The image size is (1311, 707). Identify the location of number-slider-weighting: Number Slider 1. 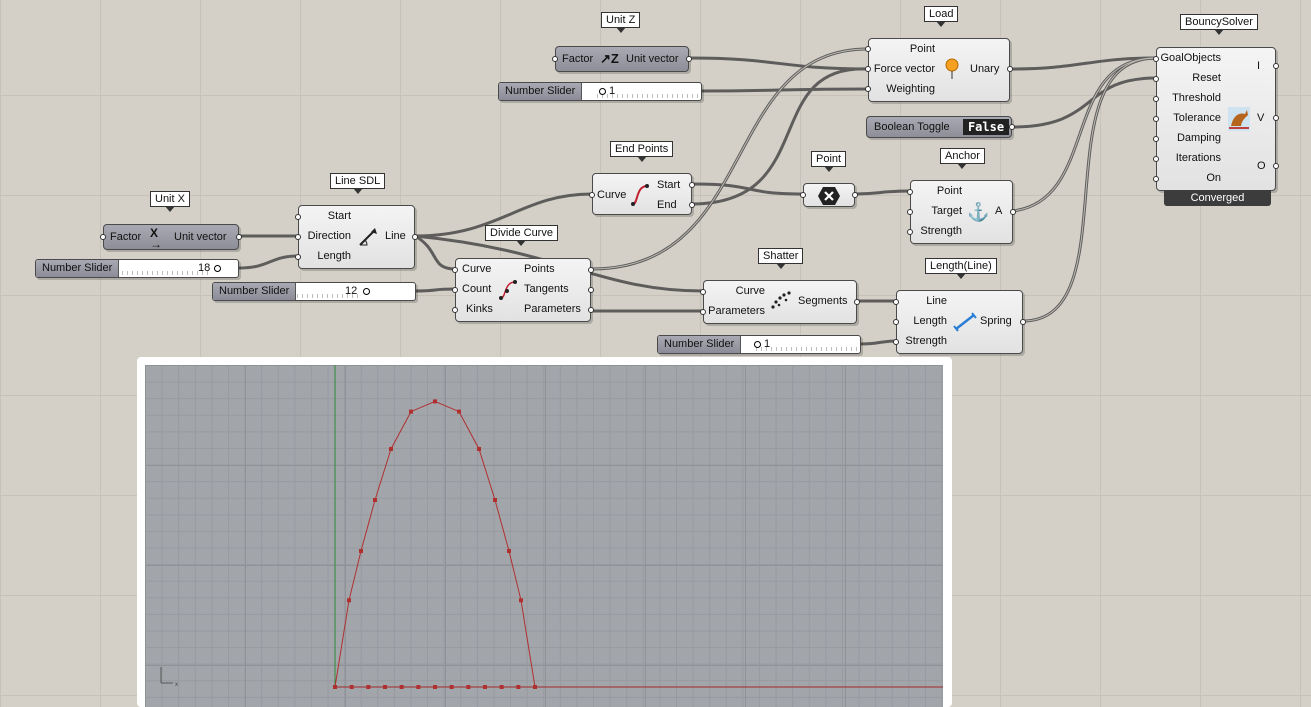
(600, 91).